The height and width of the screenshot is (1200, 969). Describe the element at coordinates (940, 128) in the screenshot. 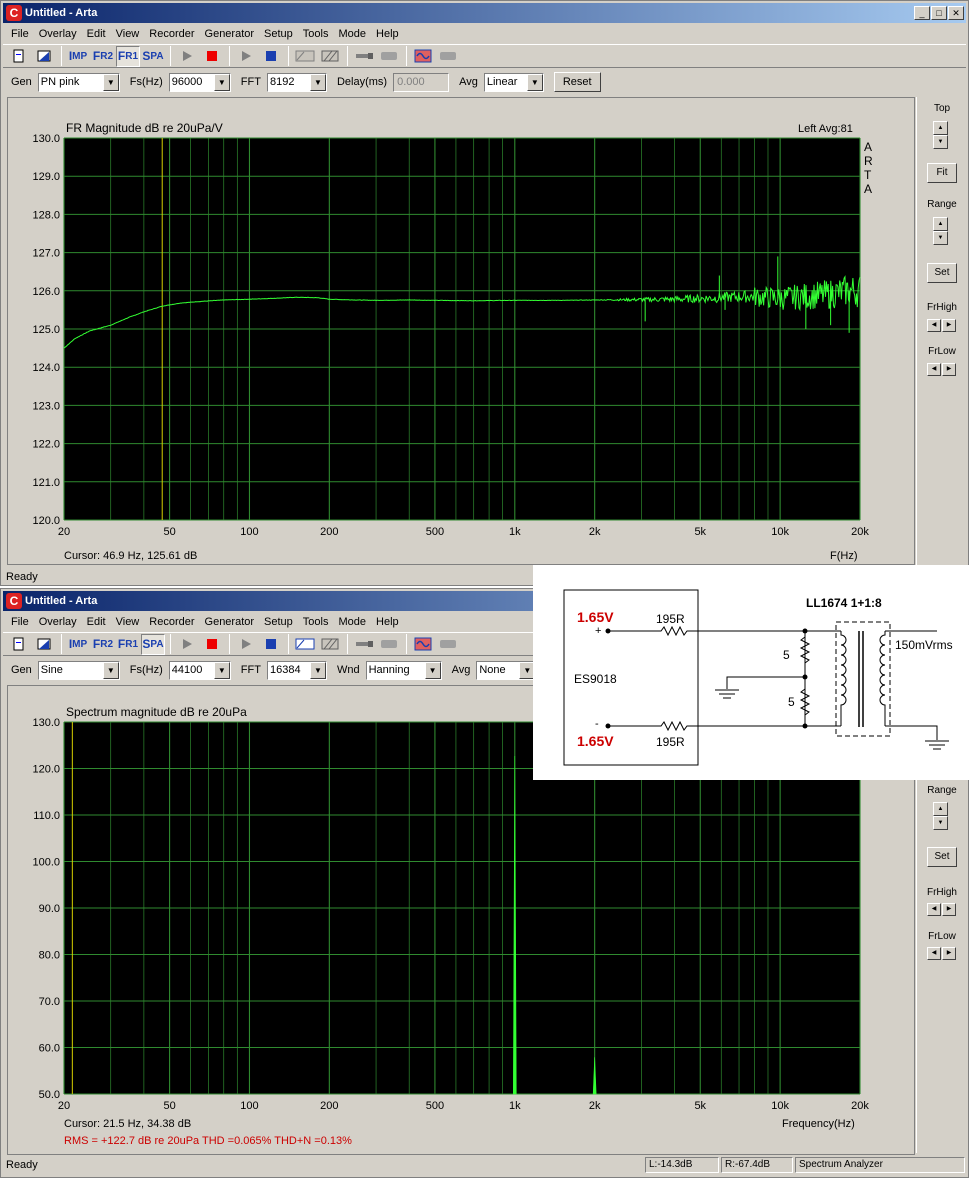

I see `top-up-button: ▲` at that location.